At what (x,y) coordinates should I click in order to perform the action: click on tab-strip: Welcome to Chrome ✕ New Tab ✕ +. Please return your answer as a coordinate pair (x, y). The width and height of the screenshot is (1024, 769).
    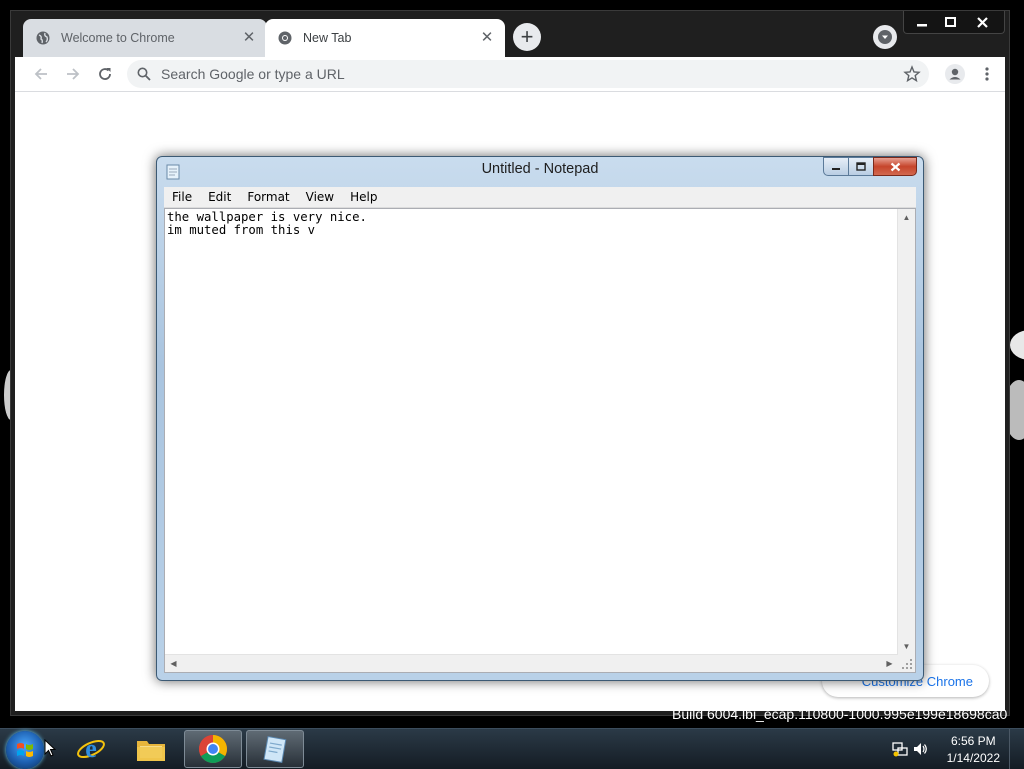
    Looking at the image, I should click on (510, 34).